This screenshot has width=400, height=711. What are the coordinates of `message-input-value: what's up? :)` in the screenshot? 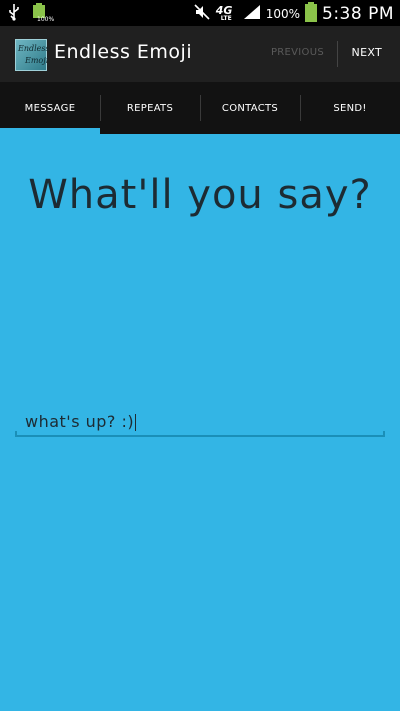 It's located at (81, 421).